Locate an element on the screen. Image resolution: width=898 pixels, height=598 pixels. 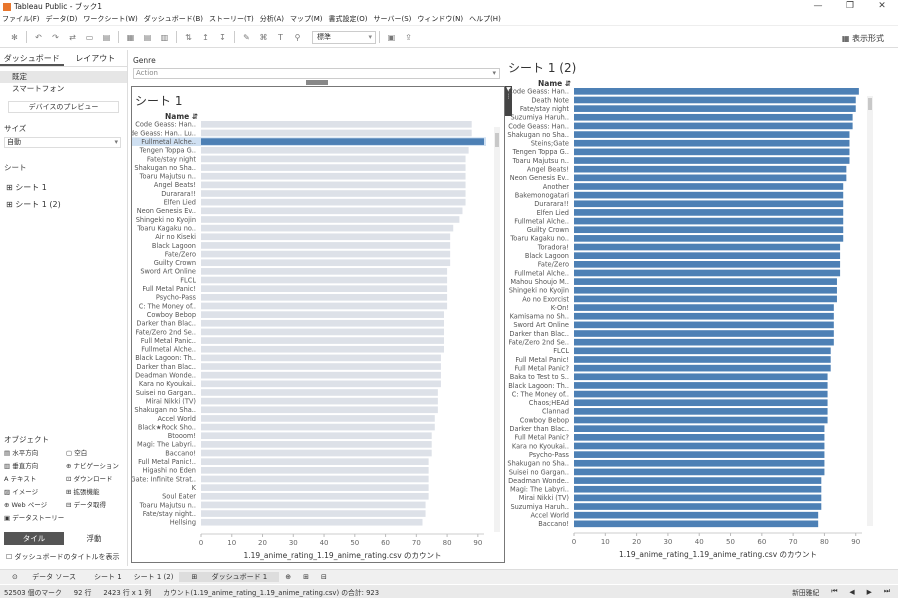
new-dashboard-icon: ⊞ is located at coordinates (306, 577).